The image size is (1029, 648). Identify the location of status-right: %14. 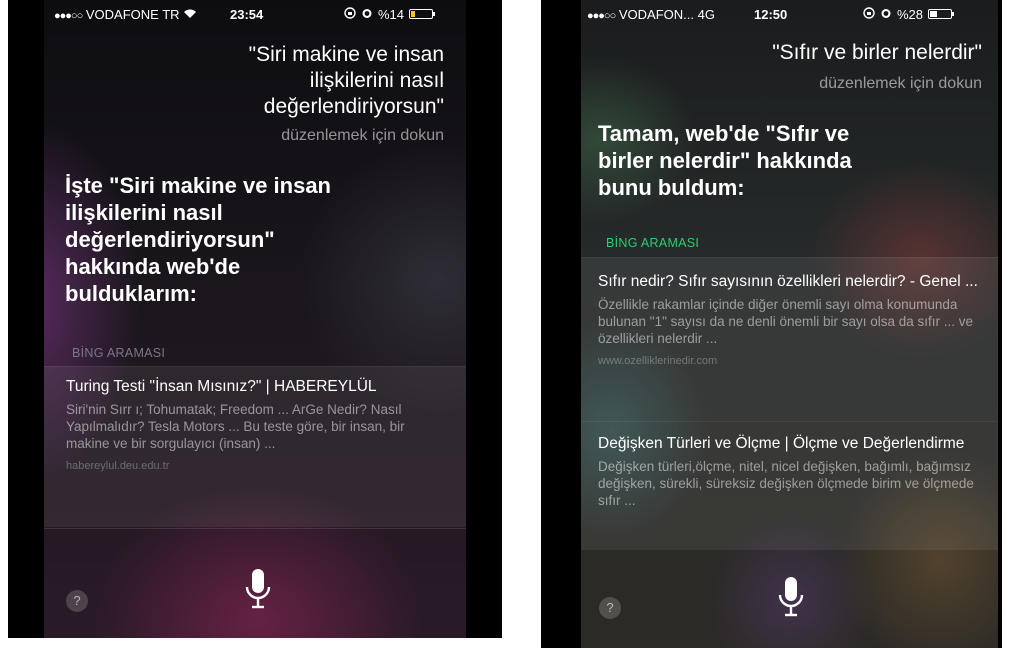
(390, 14).